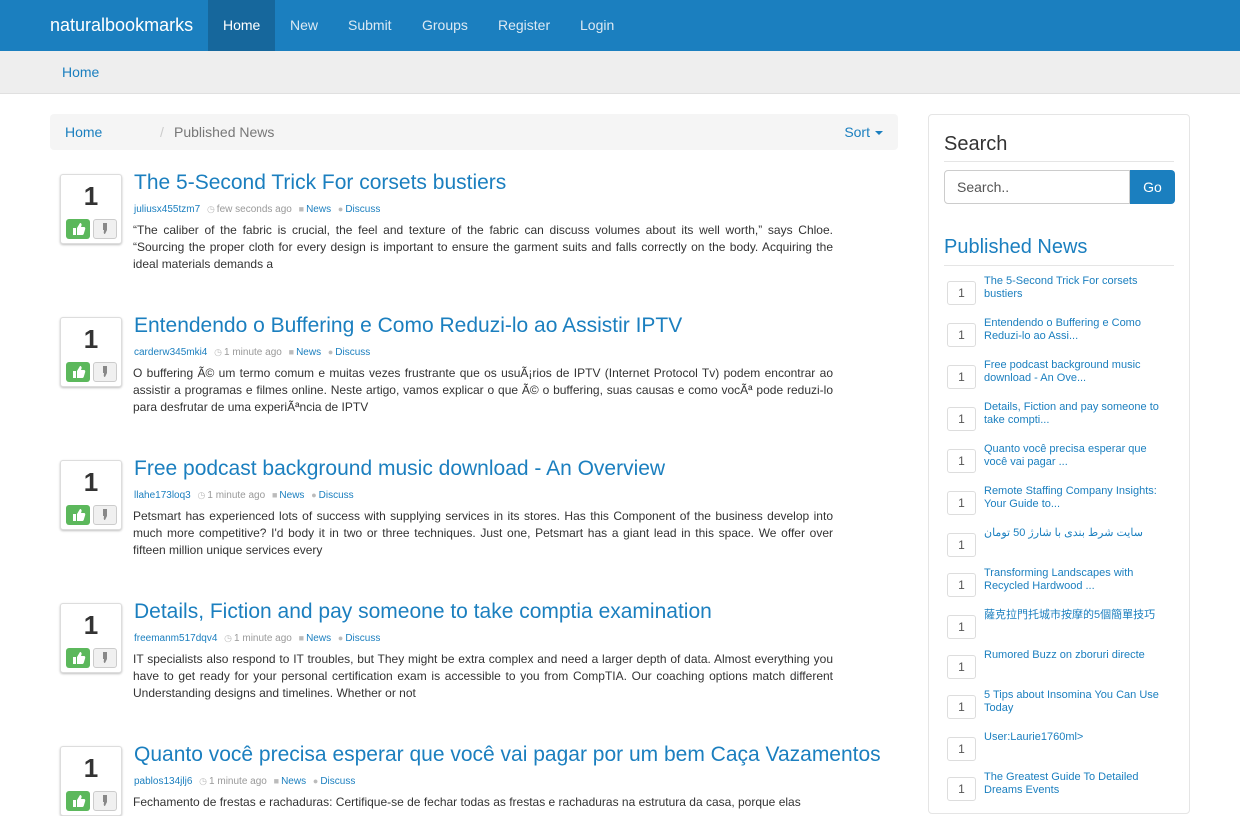 This screenshot has height=816, width=1240. I want to click on header-breadcrumb-bar: Home, so click(620, 72).